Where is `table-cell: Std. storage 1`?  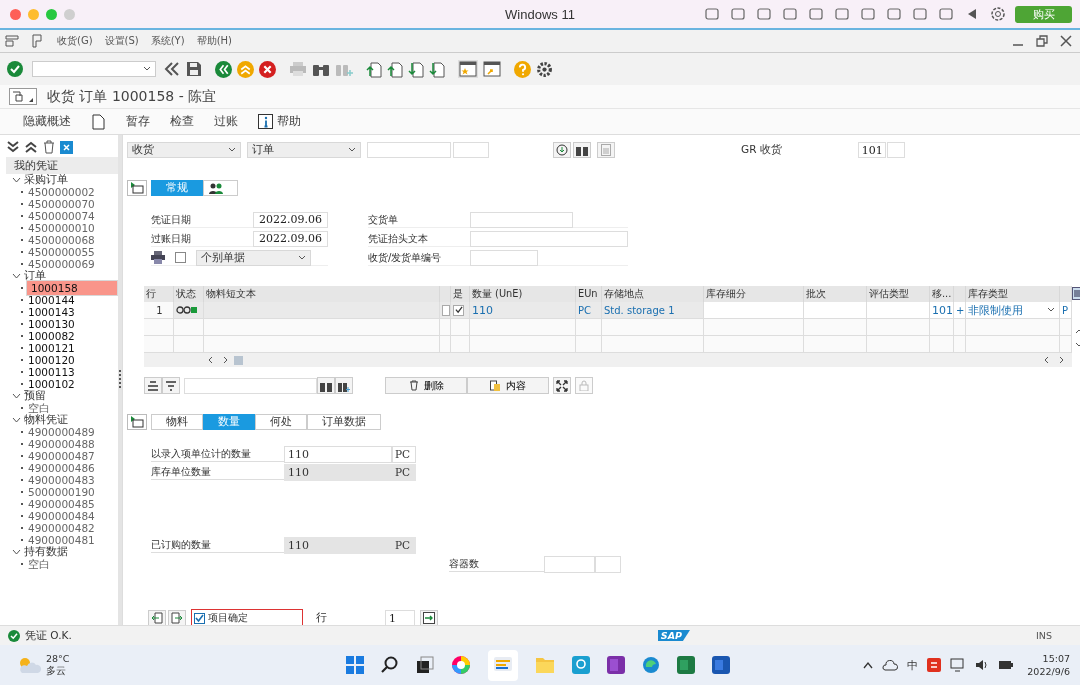
table-cell: Std. storage 1 is located at coordinates (653, 310).